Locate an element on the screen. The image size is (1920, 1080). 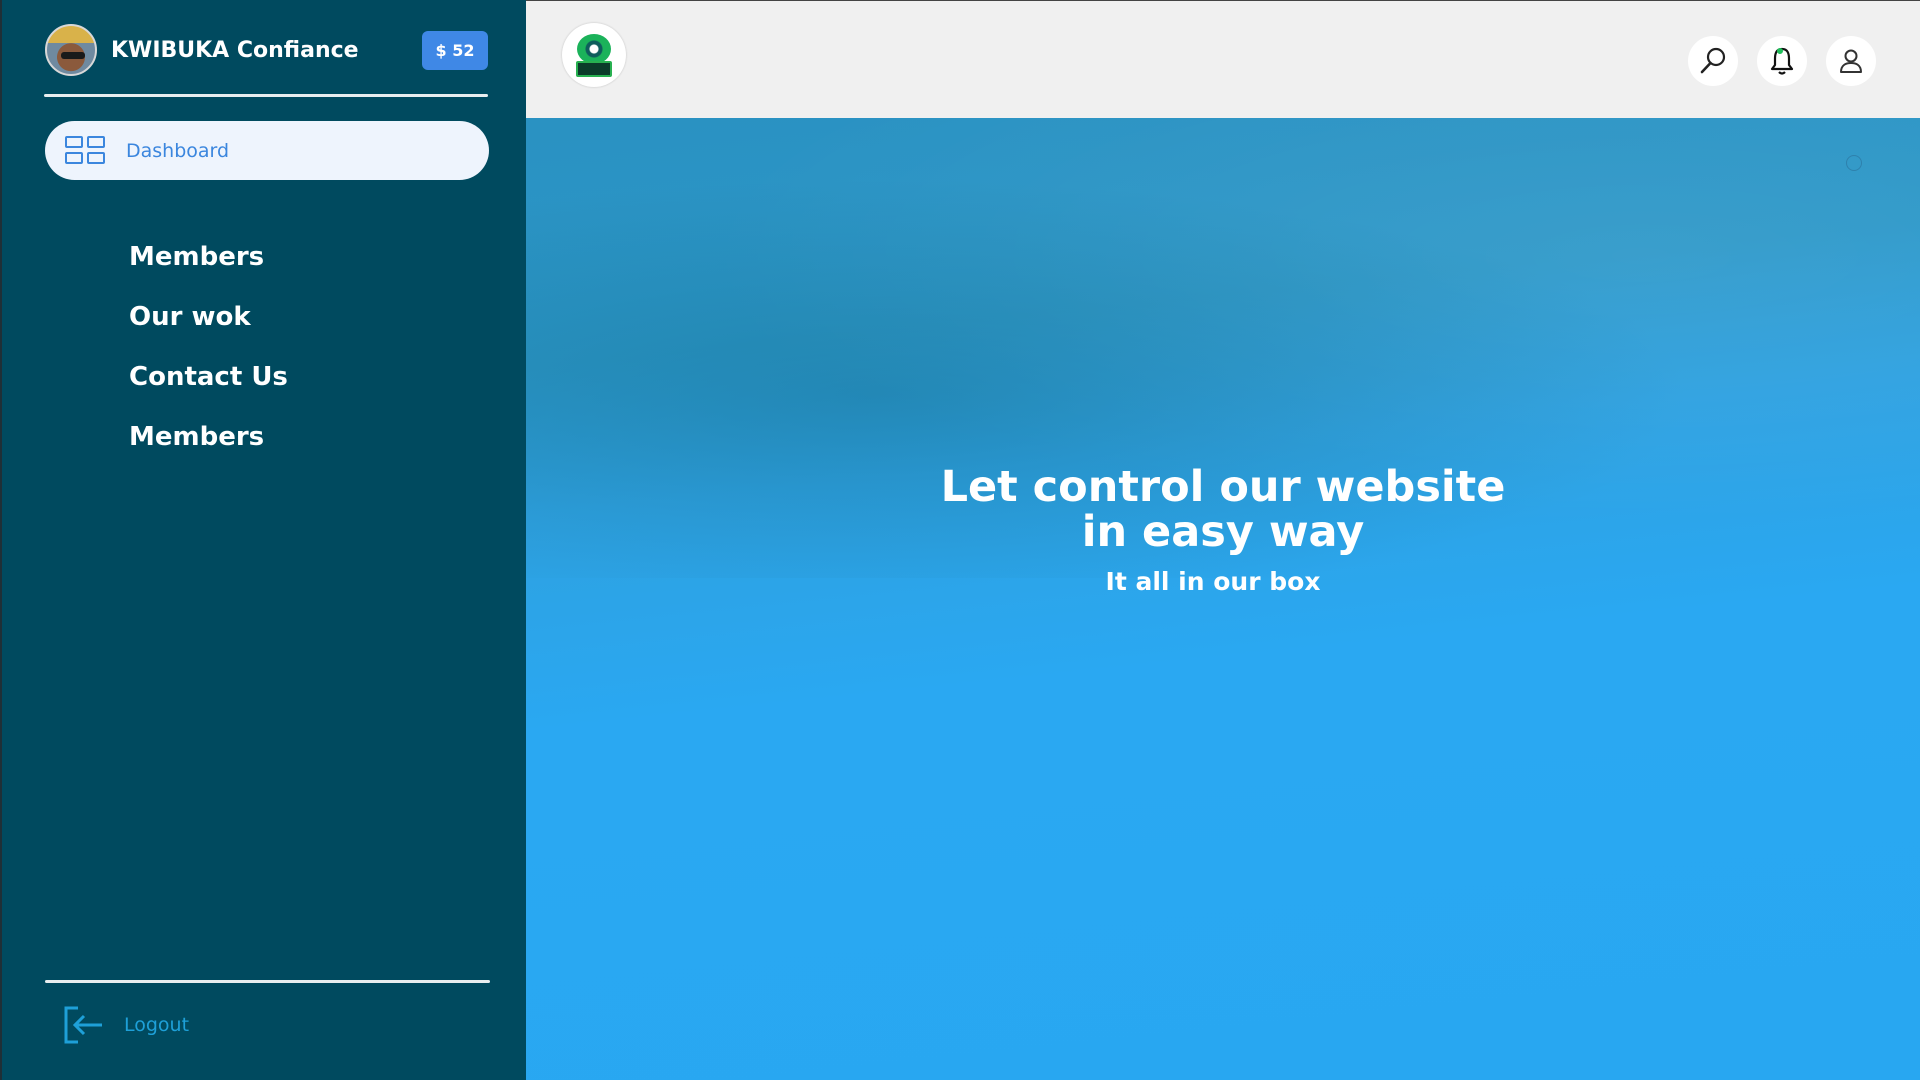
logout-label: Logout is located at coordinates (157, 1025).